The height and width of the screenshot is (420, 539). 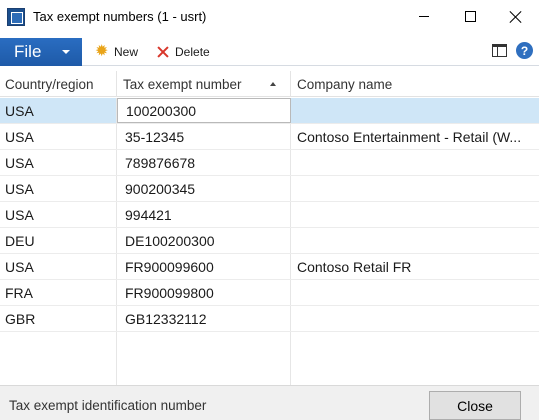 I want to click on cell-country: DEU, so click(x=58, y=240).